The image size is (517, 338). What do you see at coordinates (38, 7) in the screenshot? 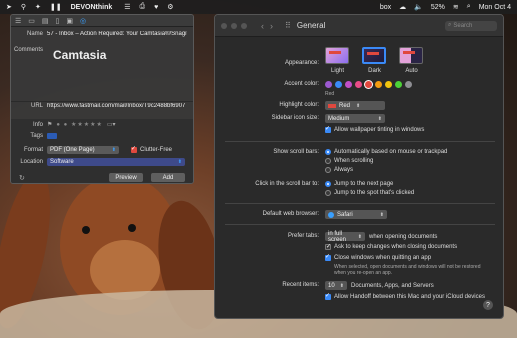
I see `sparkle-icon: ✦` at bounding box center [38, 7].